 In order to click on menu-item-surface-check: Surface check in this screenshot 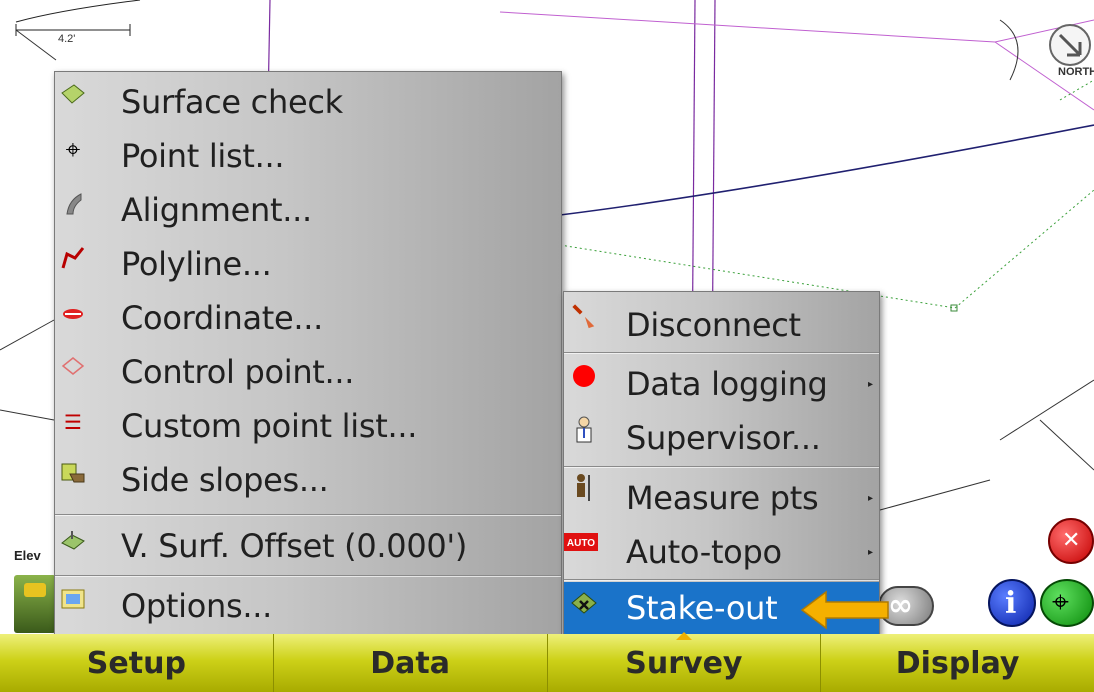, I will do `click(308, 102)`.